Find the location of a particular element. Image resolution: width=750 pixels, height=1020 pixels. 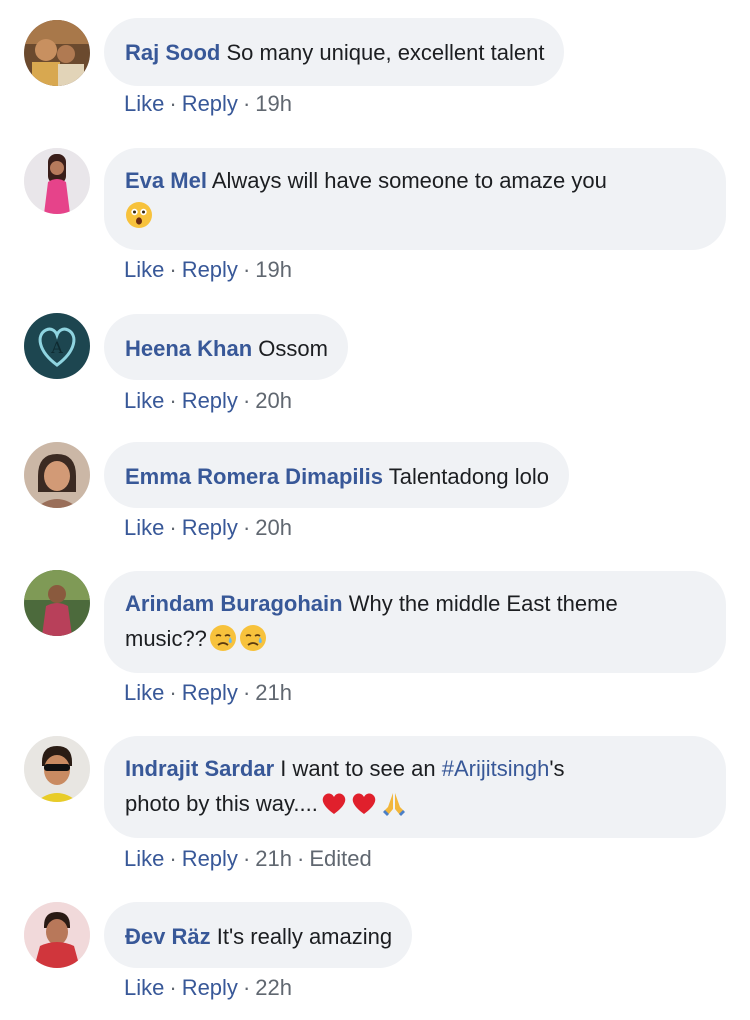

comment-actions: Like · Reply · 22h is located at coordinates (208, 988).